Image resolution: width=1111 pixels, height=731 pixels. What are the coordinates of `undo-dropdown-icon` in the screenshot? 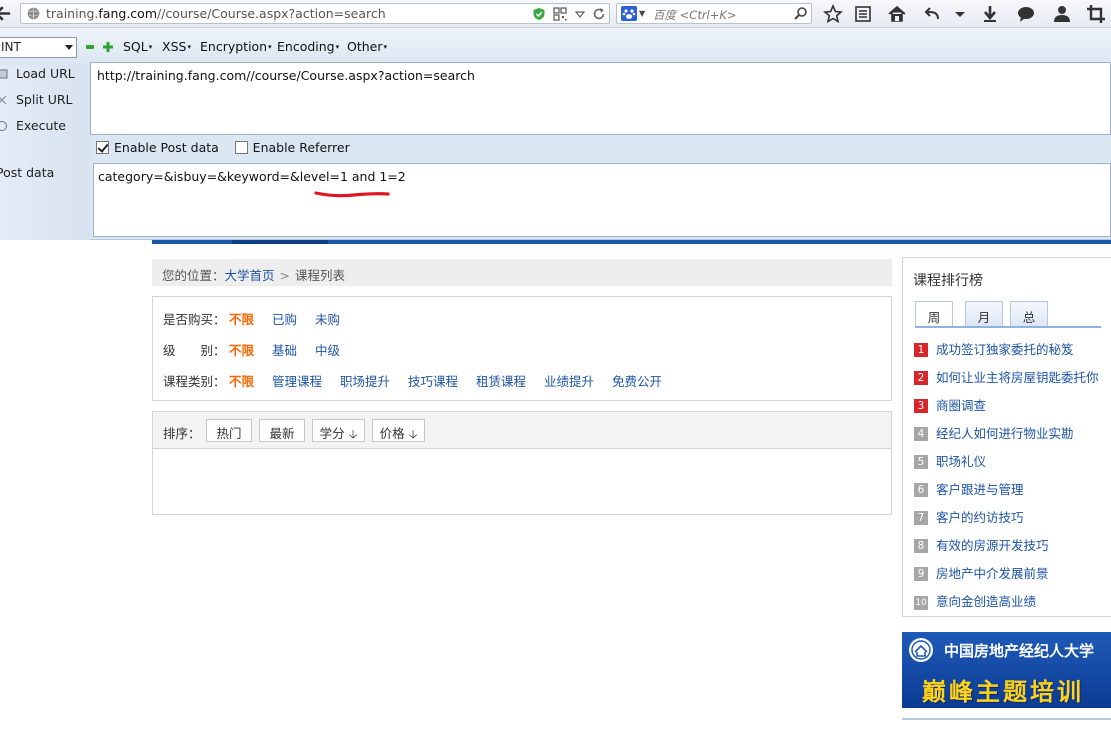 It's located at (960, 14).